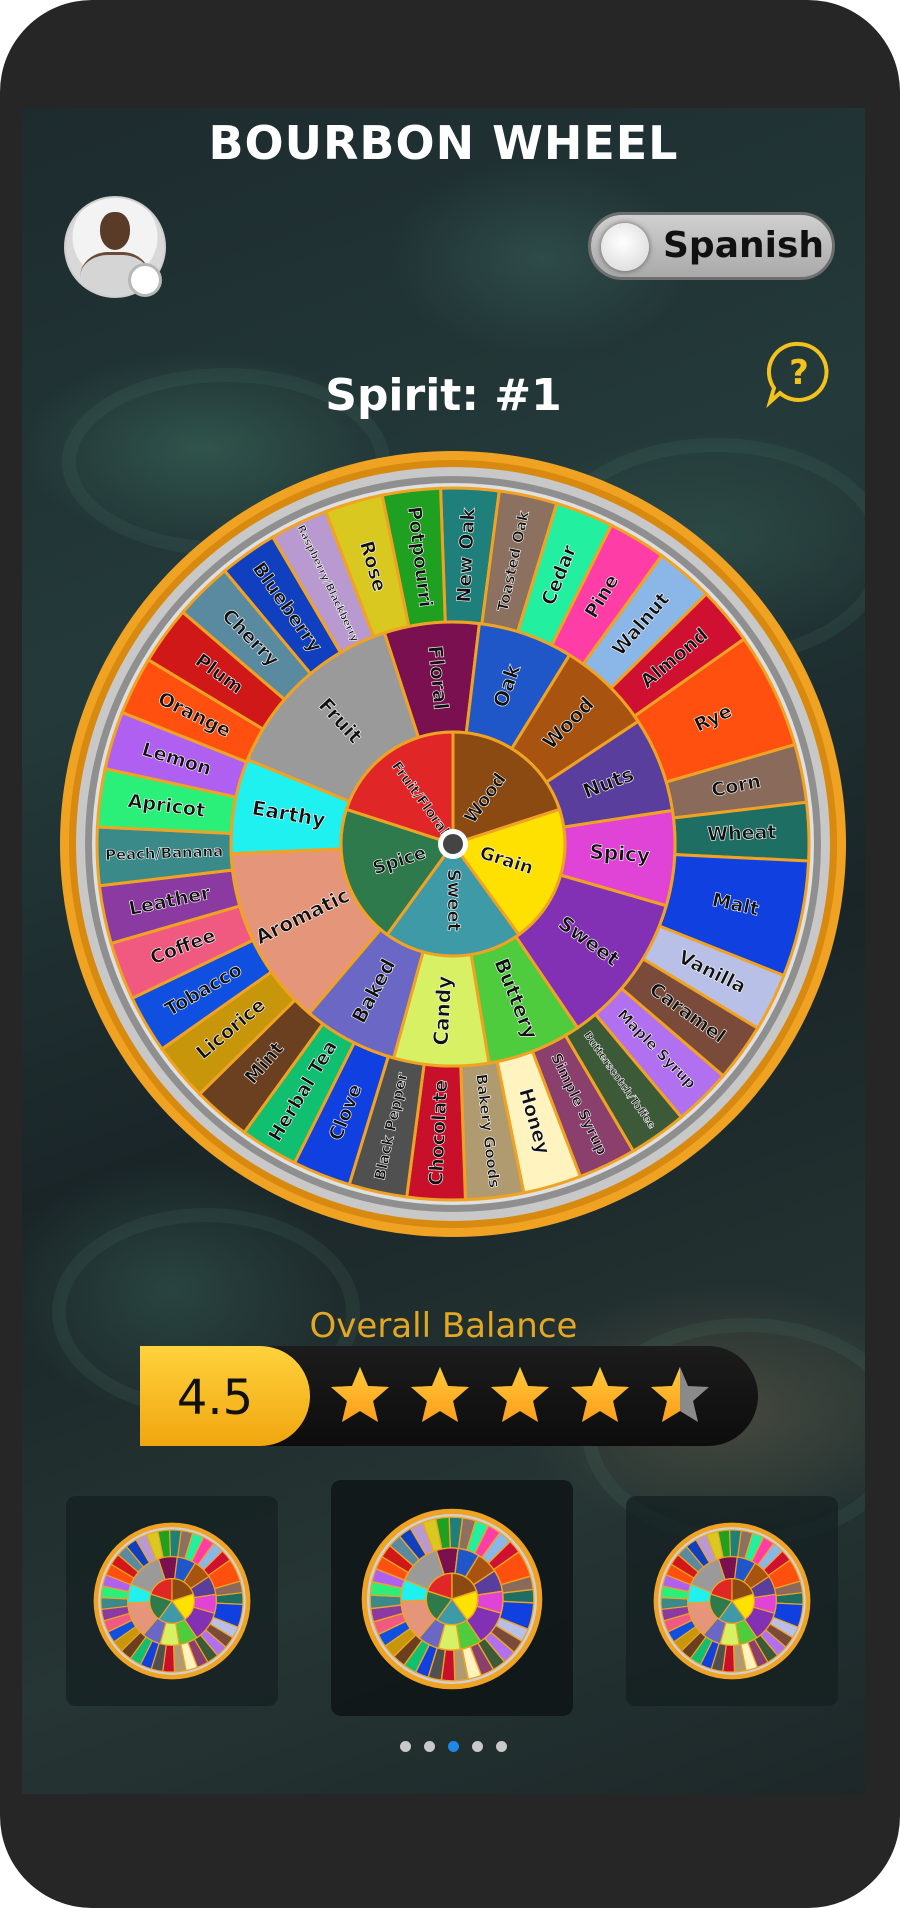 The height and width of the screenshot is (1908, 900). What do you see at coordinates (625, 247) in the screenshot?
I see `toggle-knob` at bounding box center [625, 247].